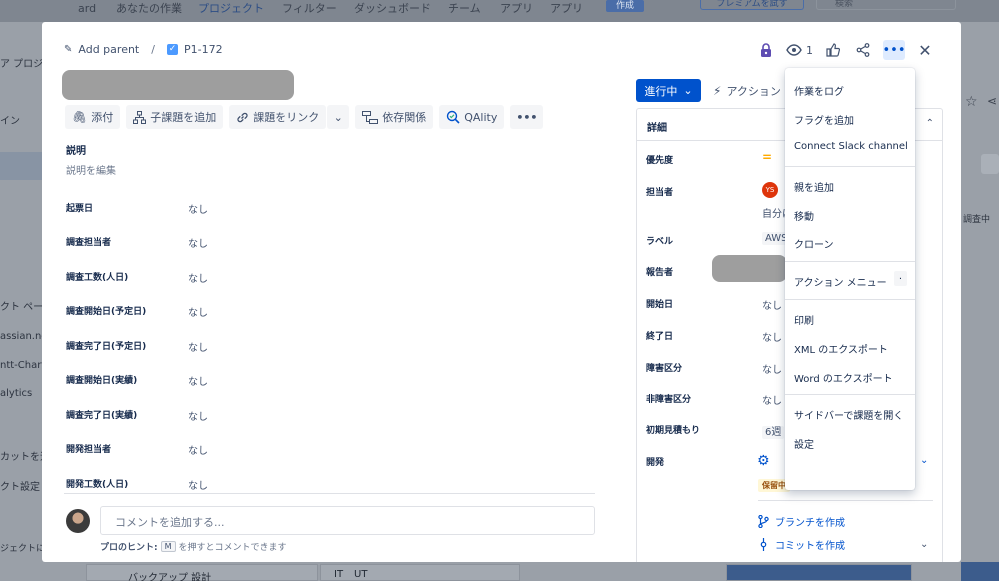  Describe the element at coordinates (980, 301) in the screenshot. I see `background-right: ☆ ⋖ 調査中` at that location.